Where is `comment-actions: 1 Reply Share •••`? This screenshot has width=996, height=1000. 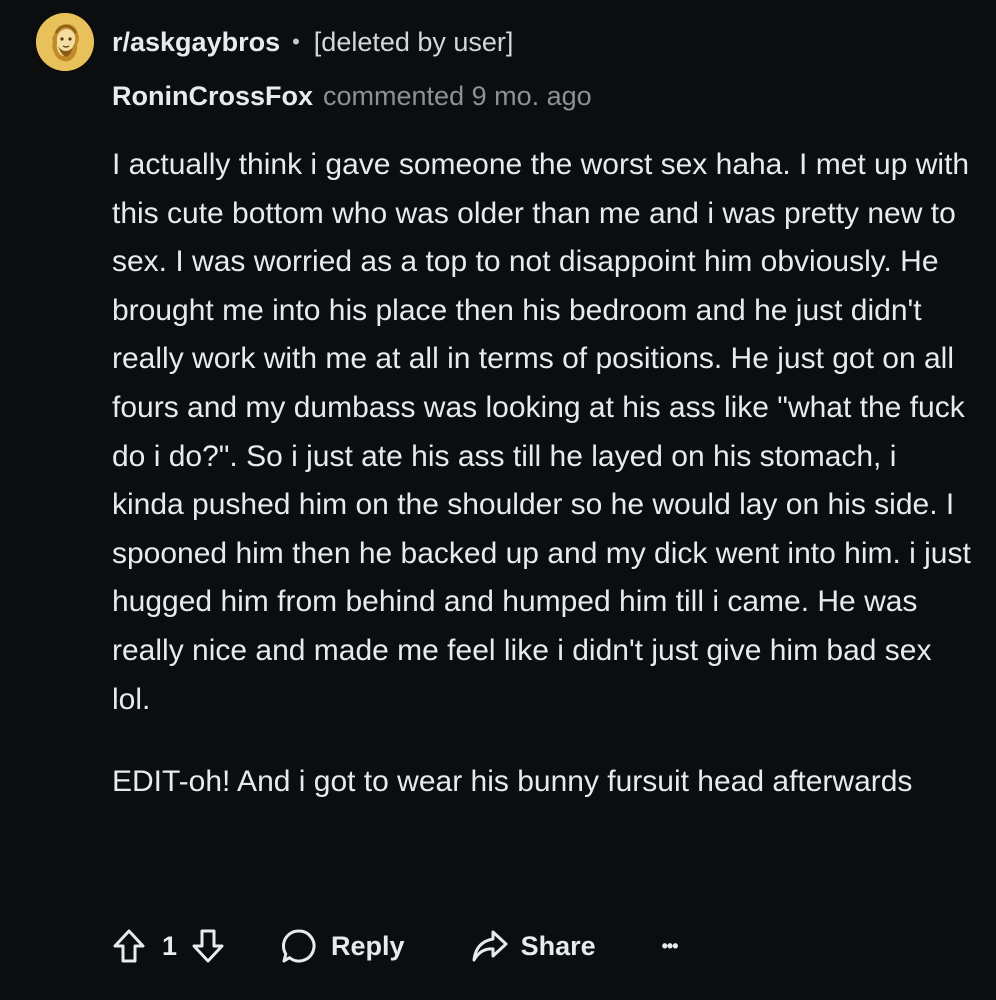
comment-actions: 1 Reply Share ••• is located at coordinates (395, 946).